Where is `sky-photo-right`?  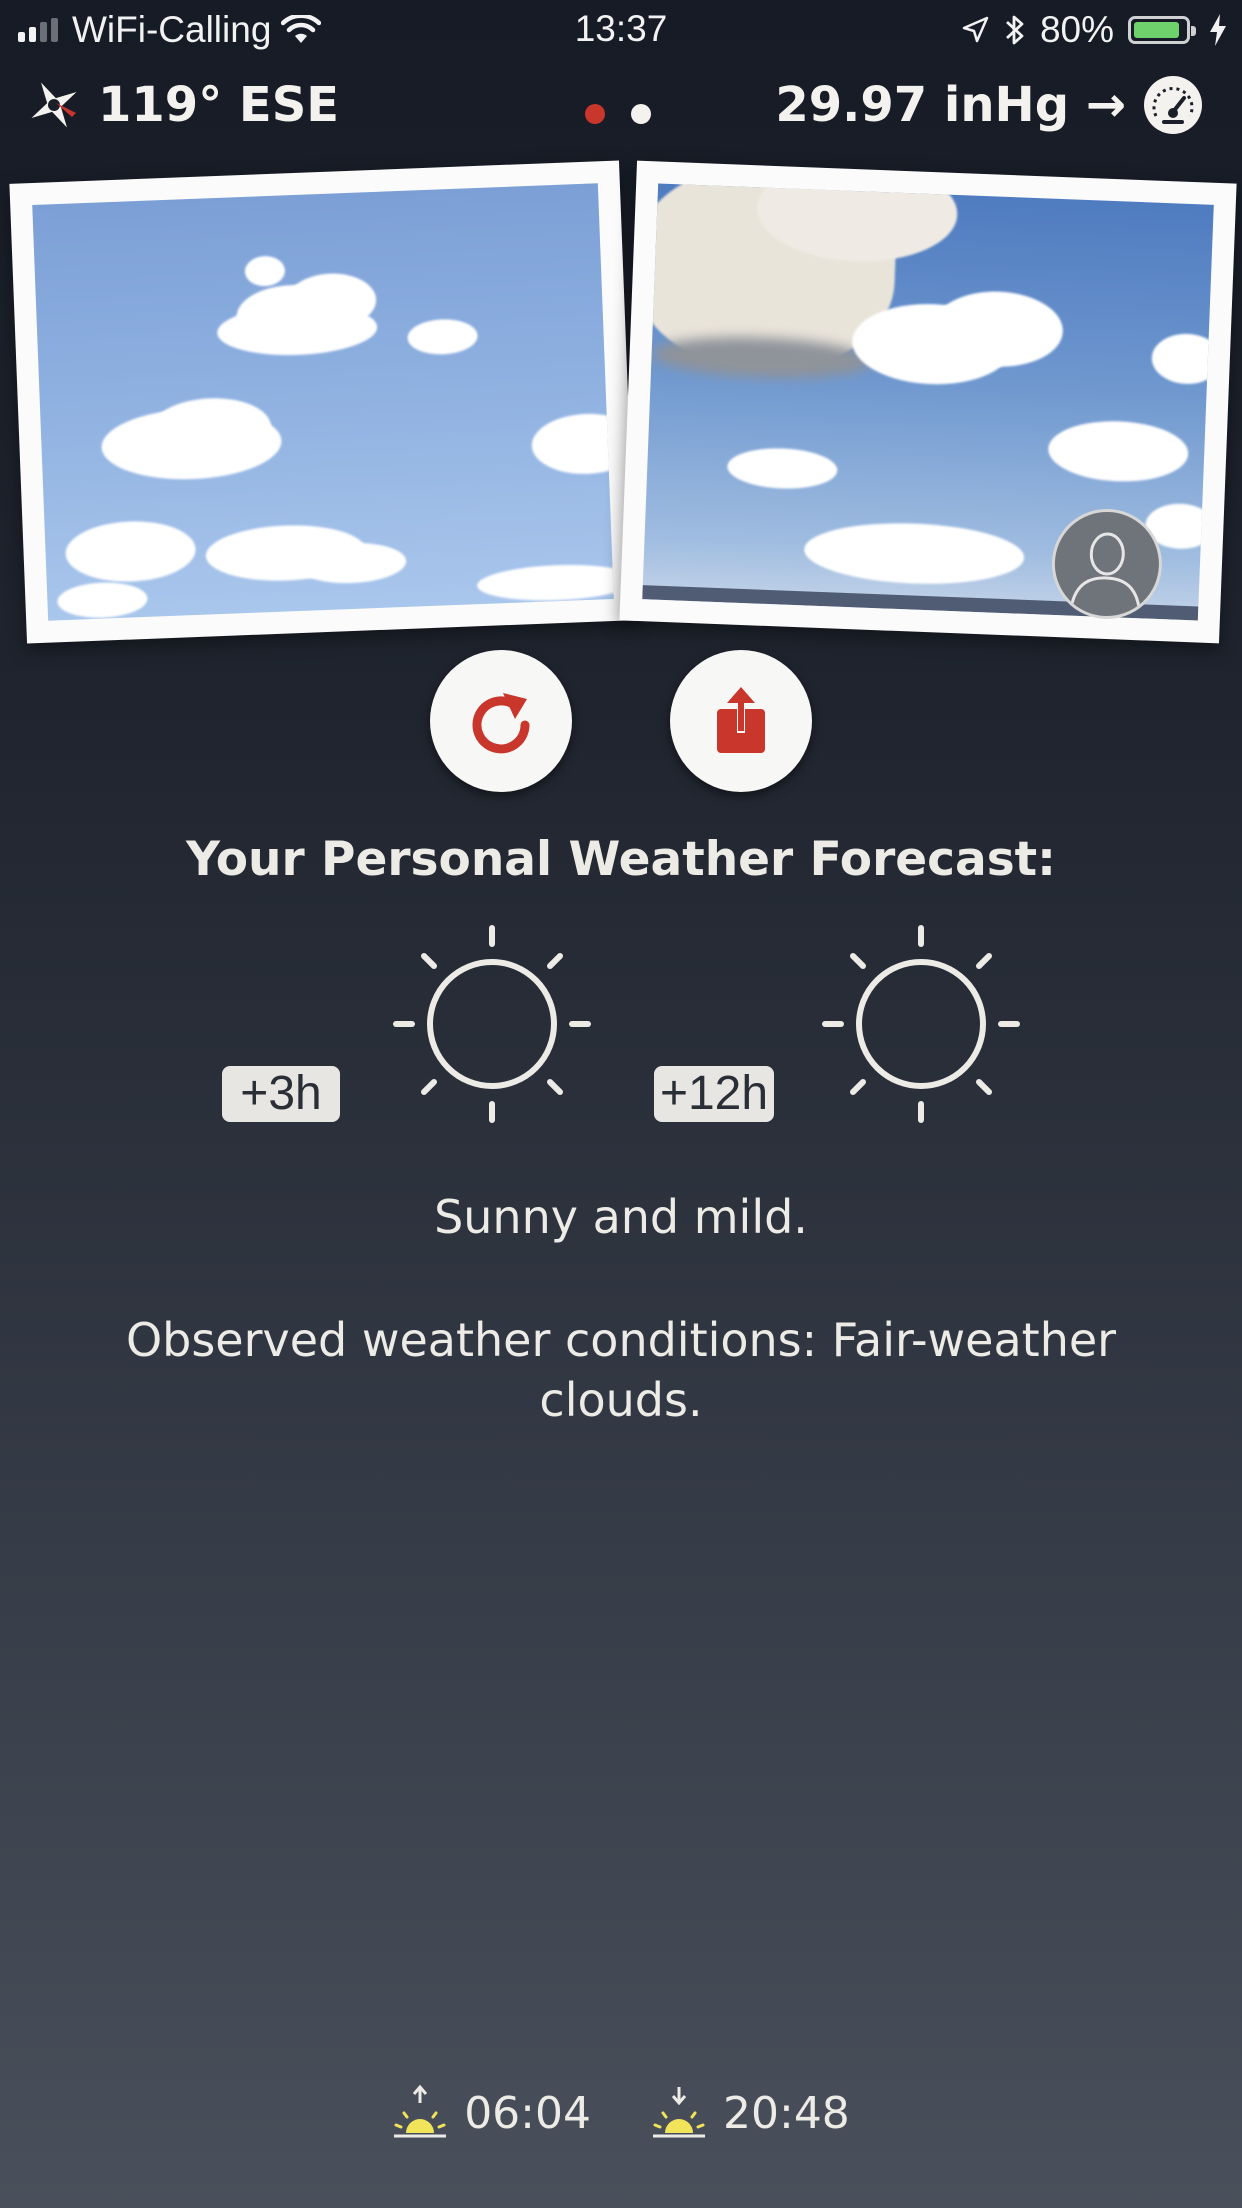 sky-photo-right is located at coordinates (928, 402).